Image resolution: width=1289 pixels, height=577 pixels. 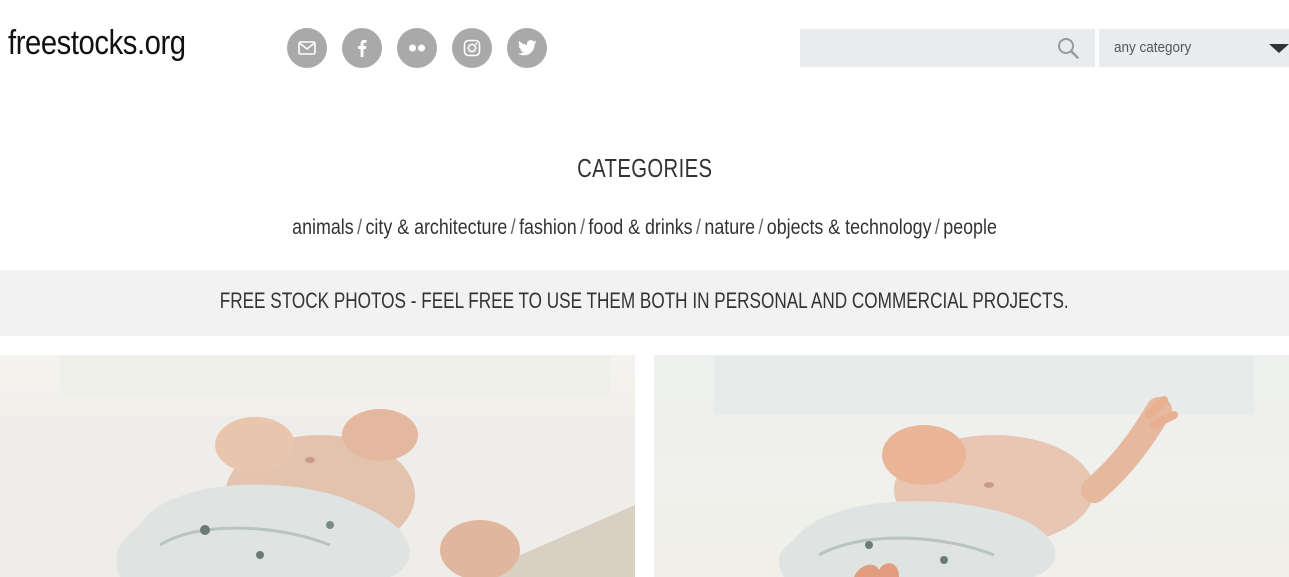 What do you see at coordinates (307, 48) in the screenshot?
I see `mail-icon` at bounding box center [307, 48].